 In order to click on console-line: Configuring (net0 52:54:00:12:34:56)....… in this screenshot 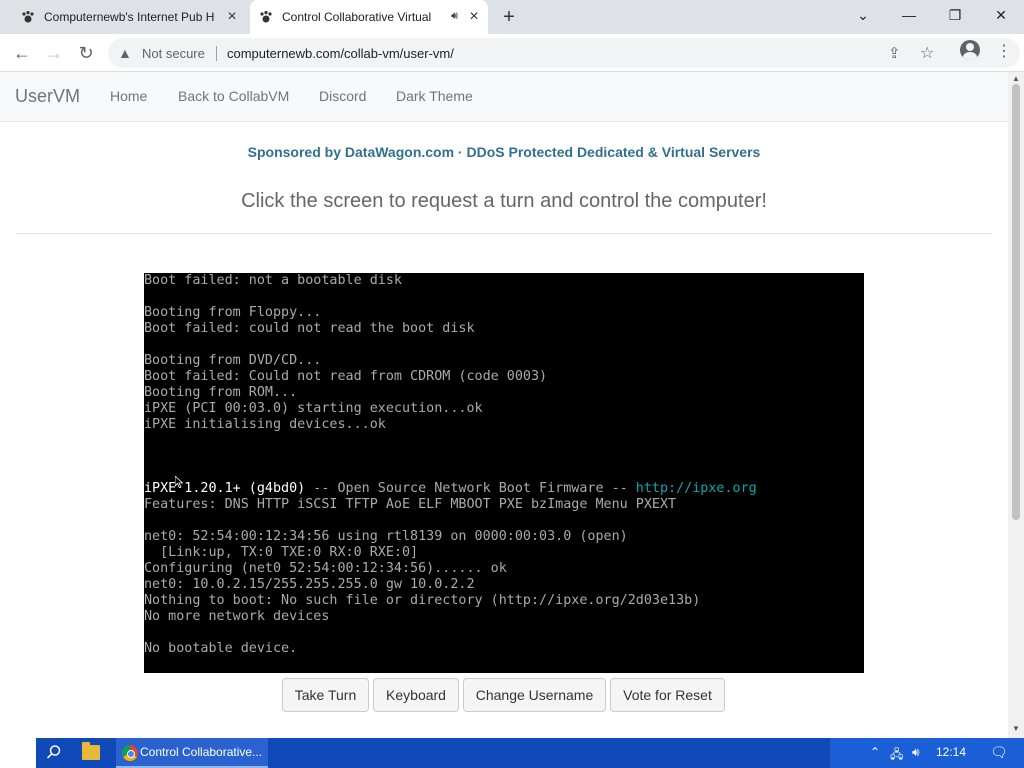, I will do `click(325, 568)`.